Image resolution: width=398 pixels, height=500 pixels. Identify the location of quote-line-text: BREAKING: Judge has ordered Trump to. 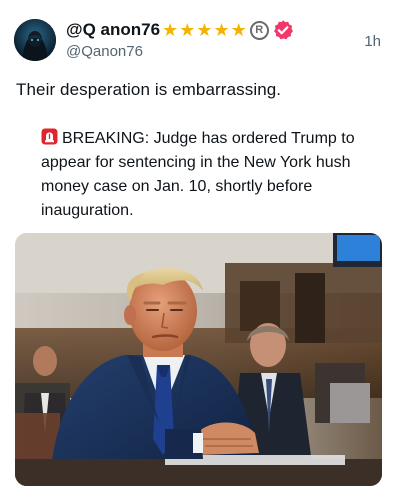
(208, 138).